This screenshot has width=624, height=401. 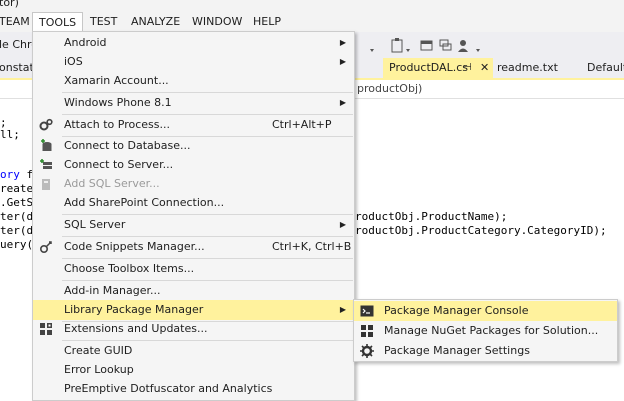 I want to click on menu-item-error-lookup: Error Lookup, so click(x=193, y=370).